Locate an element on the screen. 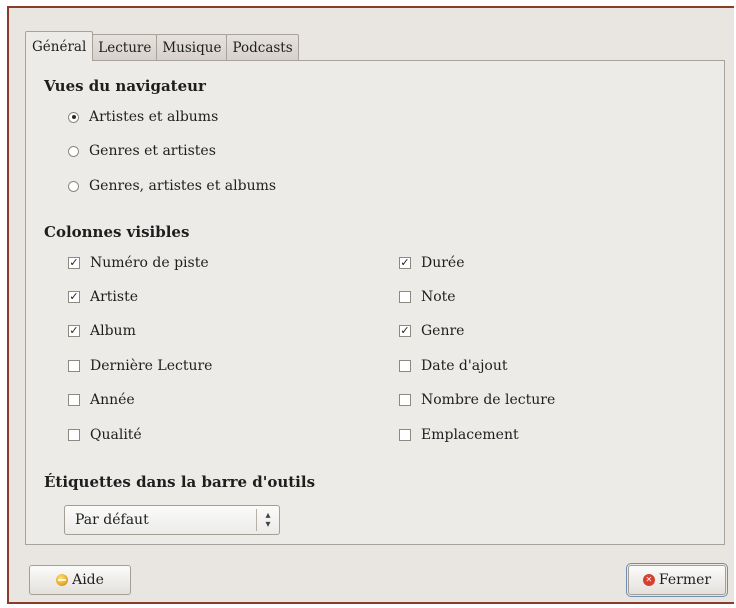  browser-views-title: Vues du navigateur is located at coordinates (125, 86).